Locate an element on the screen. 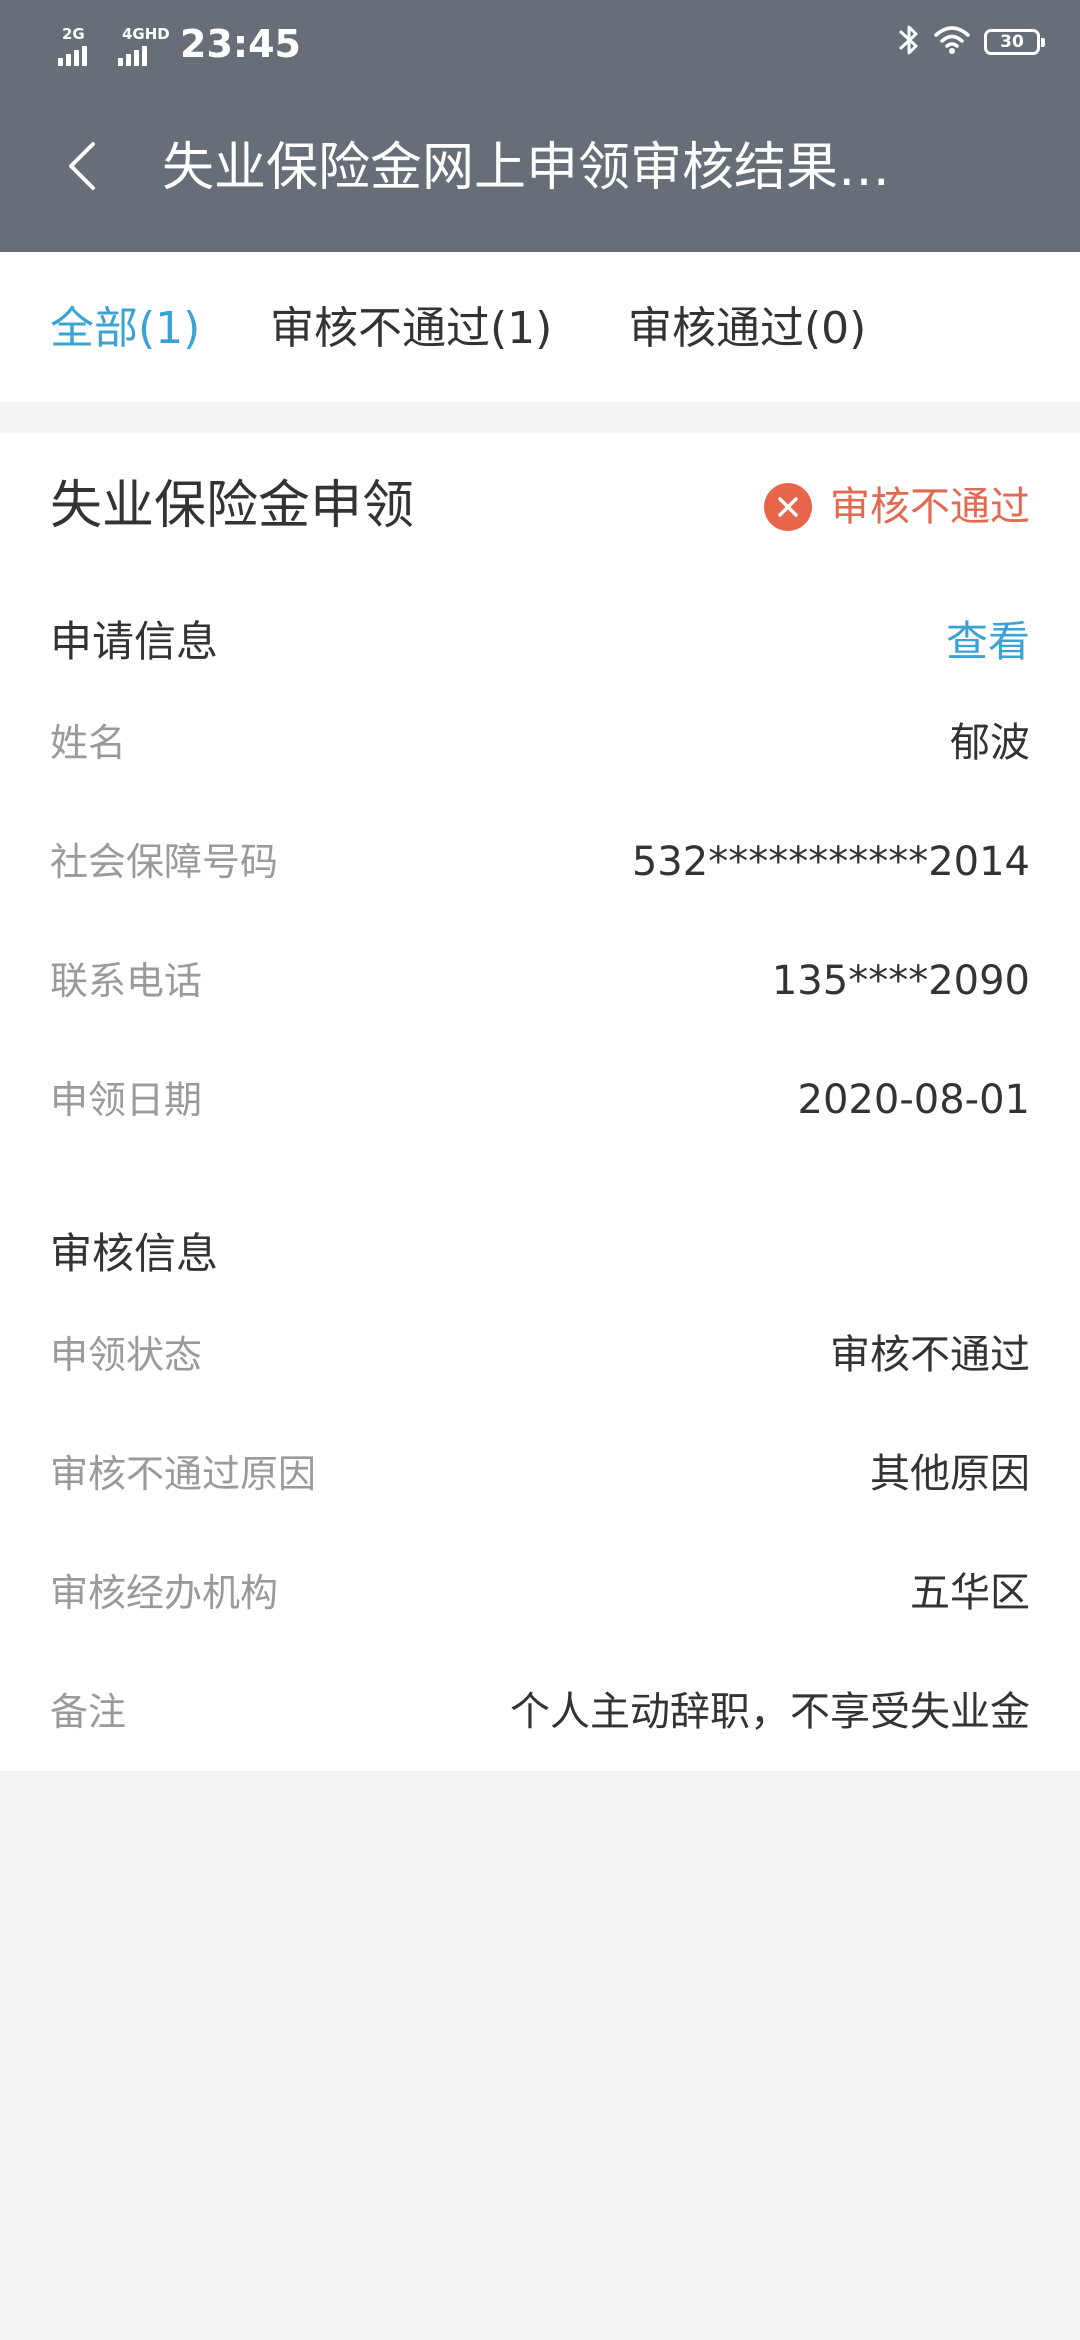 The height and width of the screenshot is (2340, 1080). row-value: 135****2090 is located at coordinates (900, 981).